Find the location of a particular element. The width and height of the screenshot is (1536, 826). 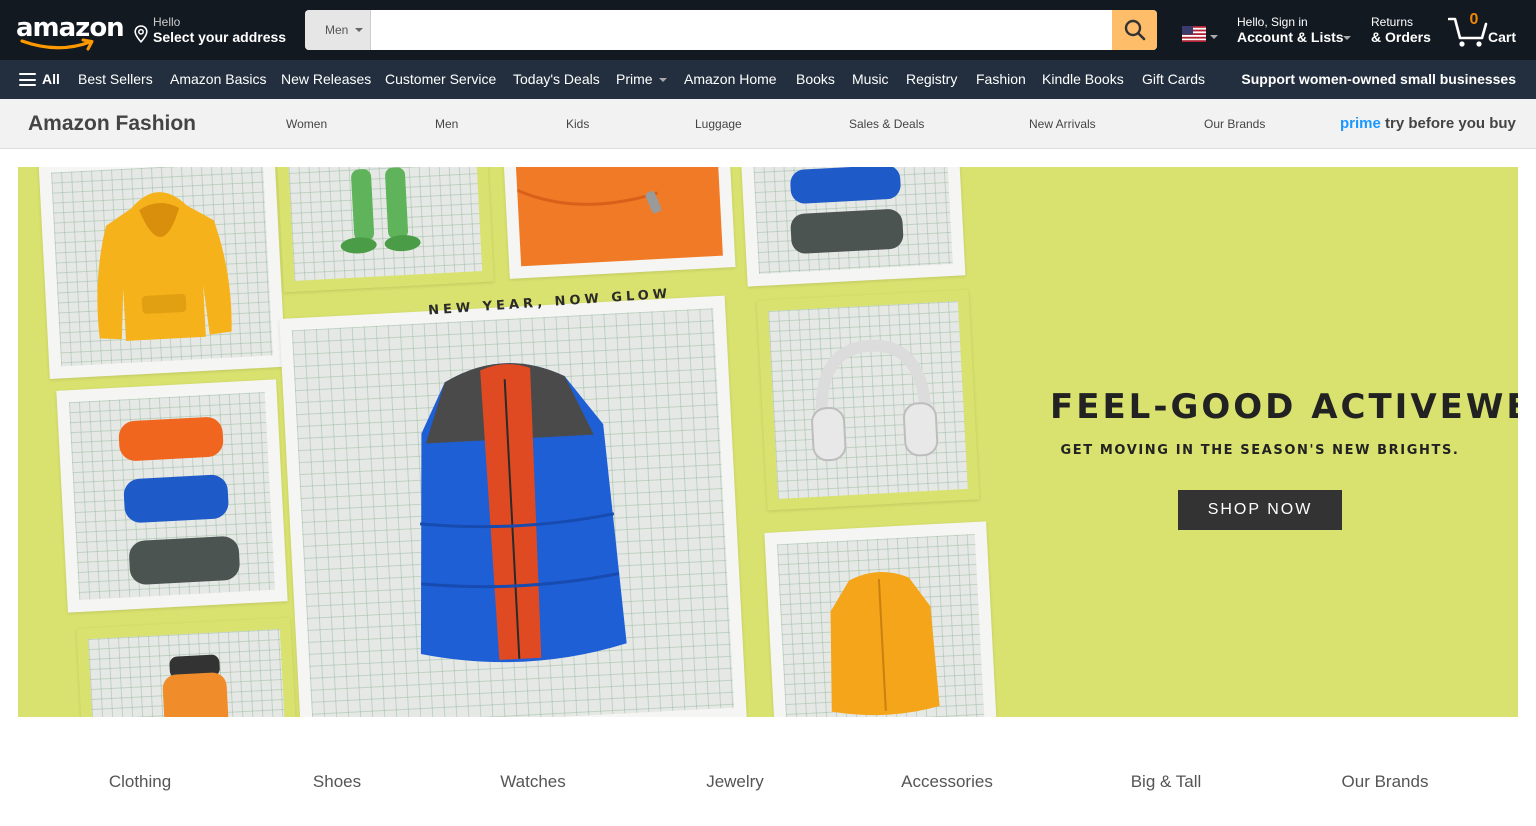

nav-kindle-books: Kindle Books is located at coordinates (1083, 79).